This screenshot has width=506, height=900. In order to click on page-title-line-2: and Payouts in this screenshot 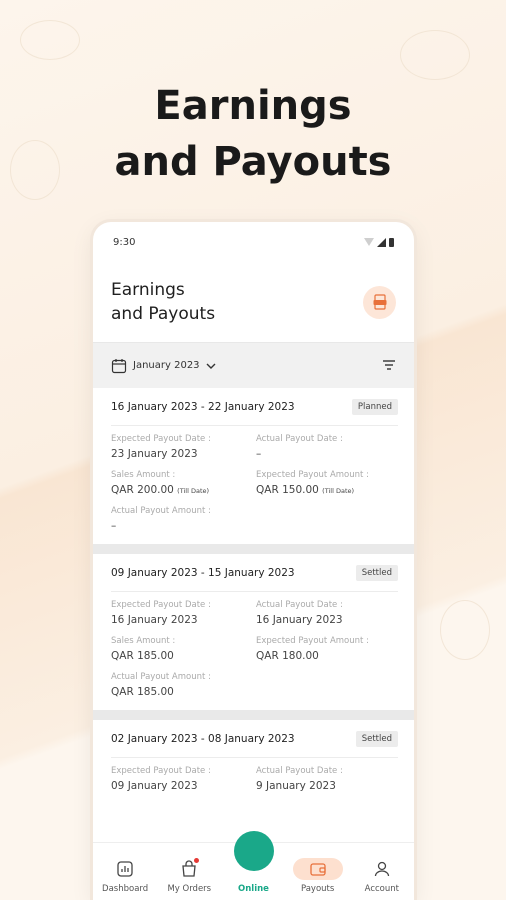, I will do `click(163, 314)`.